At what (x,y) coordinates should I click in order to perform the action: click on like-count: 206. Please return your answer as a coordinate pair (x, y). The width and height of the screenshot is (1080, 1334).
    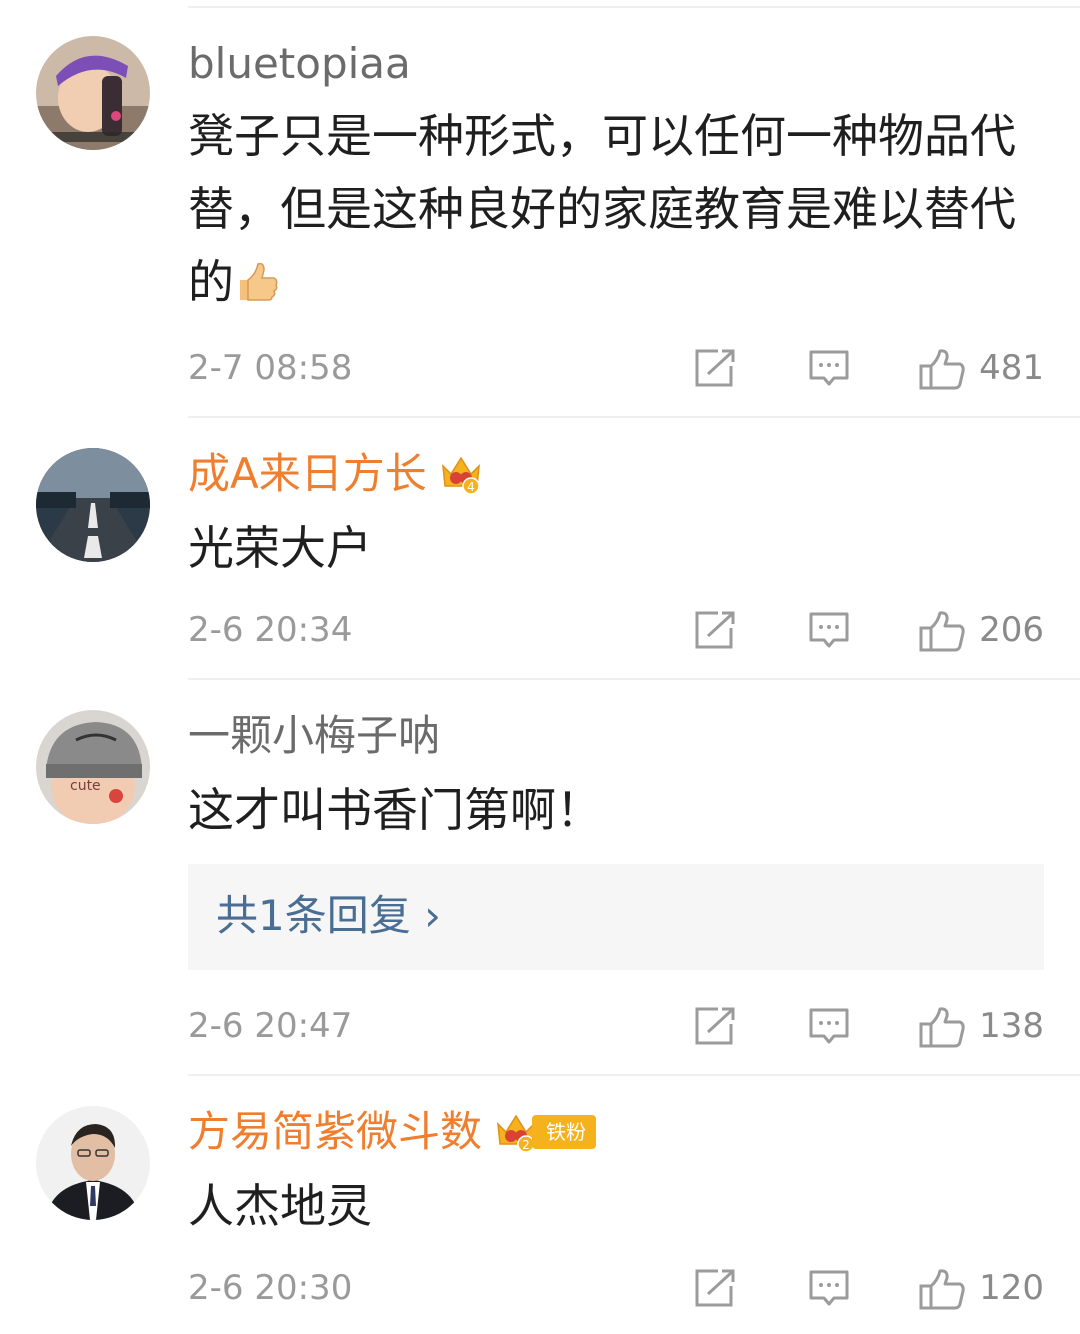
    Looking at the image, I should click on (1011, 630).